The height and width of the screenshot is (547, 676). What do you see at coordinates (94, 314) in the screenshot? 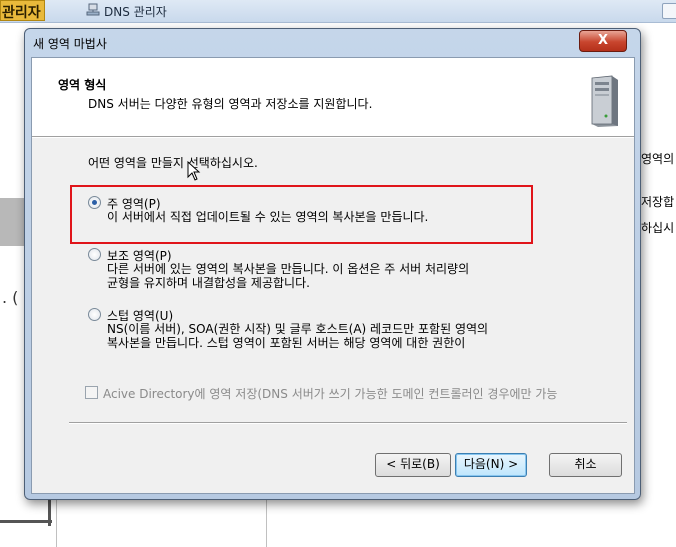
I see `stub-zone-radio` at bounding box center [94, 314].